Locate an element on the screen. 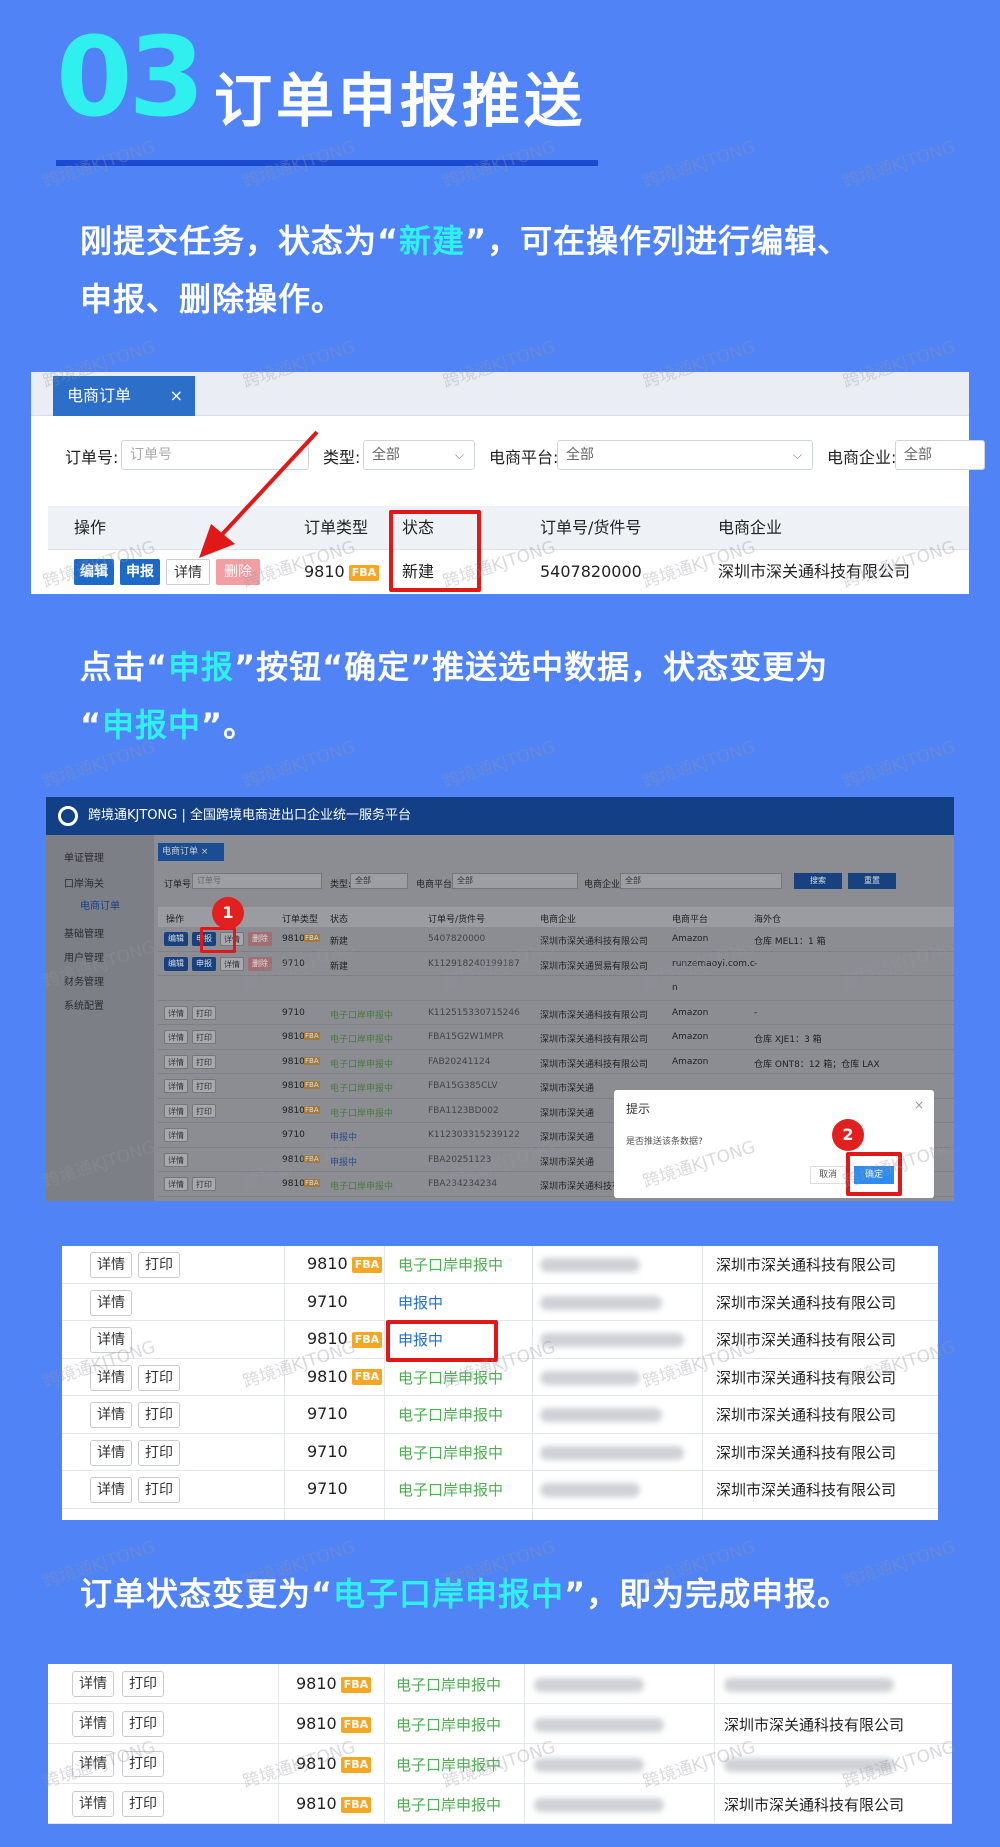 The width and height of the screenshot is (1000, 1847). company-cell: 深圳市深关通科技有限公司 is located at coordinates (814, 1805).